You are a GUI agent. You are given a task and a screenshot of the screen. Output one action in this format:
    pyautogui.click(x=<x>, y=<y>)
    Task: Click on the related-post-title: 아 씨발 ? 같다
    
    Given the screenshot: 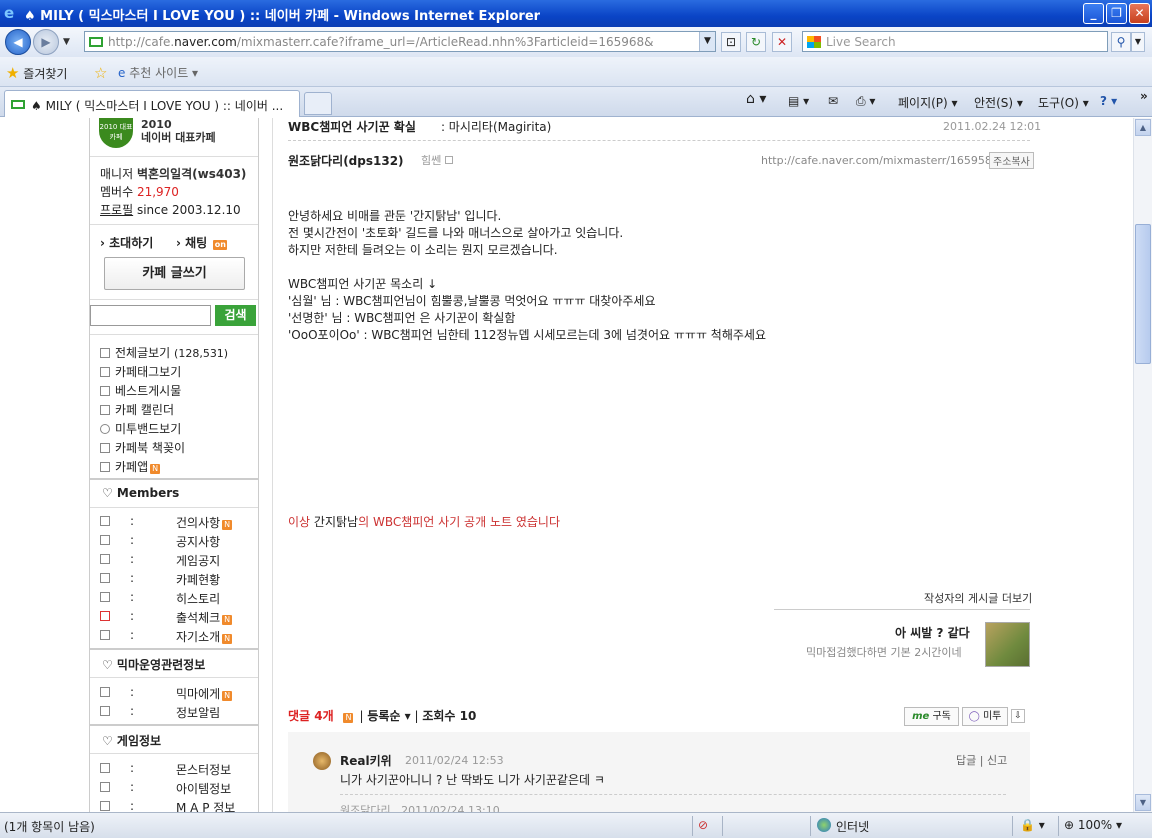 What is the action you would take?
    pyautogui.click(x=932, y=632)
    